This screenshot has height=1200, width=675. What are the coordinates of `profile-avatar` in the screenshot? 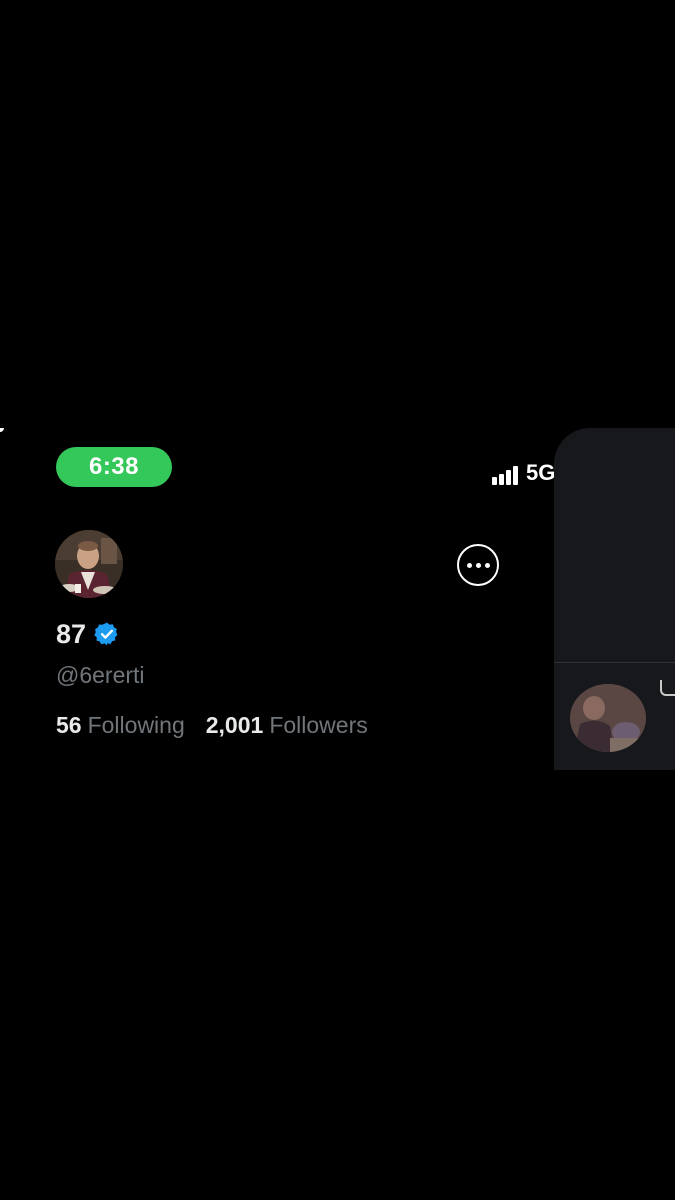 It's located at (89, 564).